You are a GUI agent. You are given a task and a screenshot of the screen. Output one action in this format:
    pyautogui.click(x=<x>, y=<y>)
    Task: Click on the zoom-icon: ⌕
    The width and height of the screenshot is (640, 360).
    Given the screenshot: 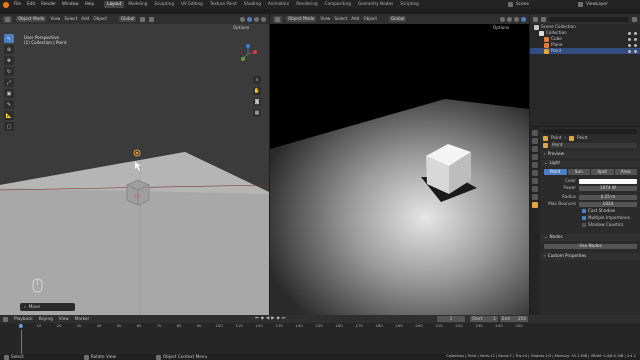 What is the action you would take?
    pyautogui.click(x=257, y=80)
    